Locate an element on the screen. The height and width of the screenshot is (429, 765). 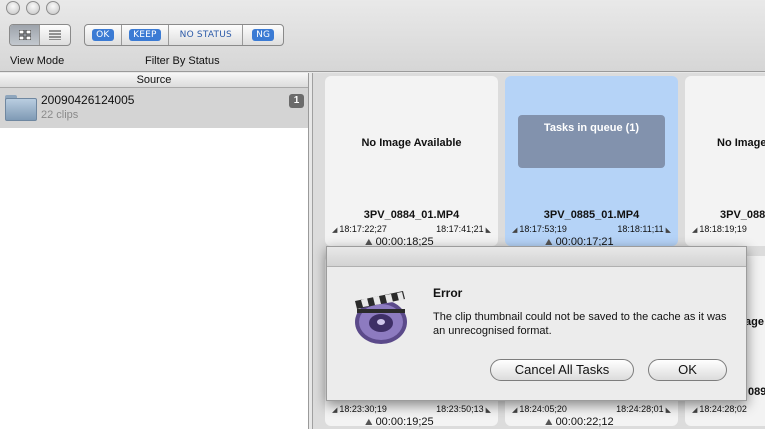
filter-by-status-label: Filter By Status is located at coordinates (182, 61).